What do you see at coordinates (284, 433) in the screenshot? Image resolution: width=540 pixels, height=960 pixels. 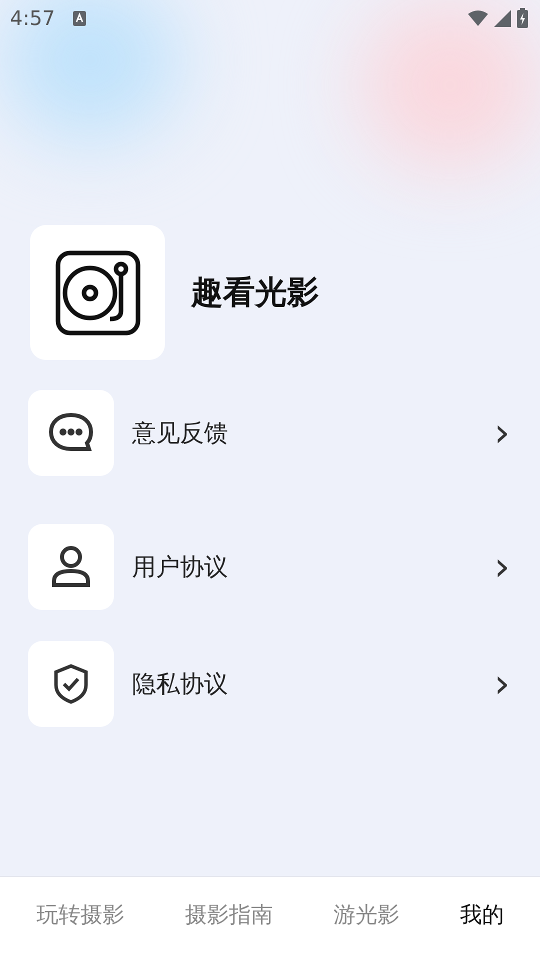 I see `menu-item: 意见反馈 ›` at bounding box center [284, 433].